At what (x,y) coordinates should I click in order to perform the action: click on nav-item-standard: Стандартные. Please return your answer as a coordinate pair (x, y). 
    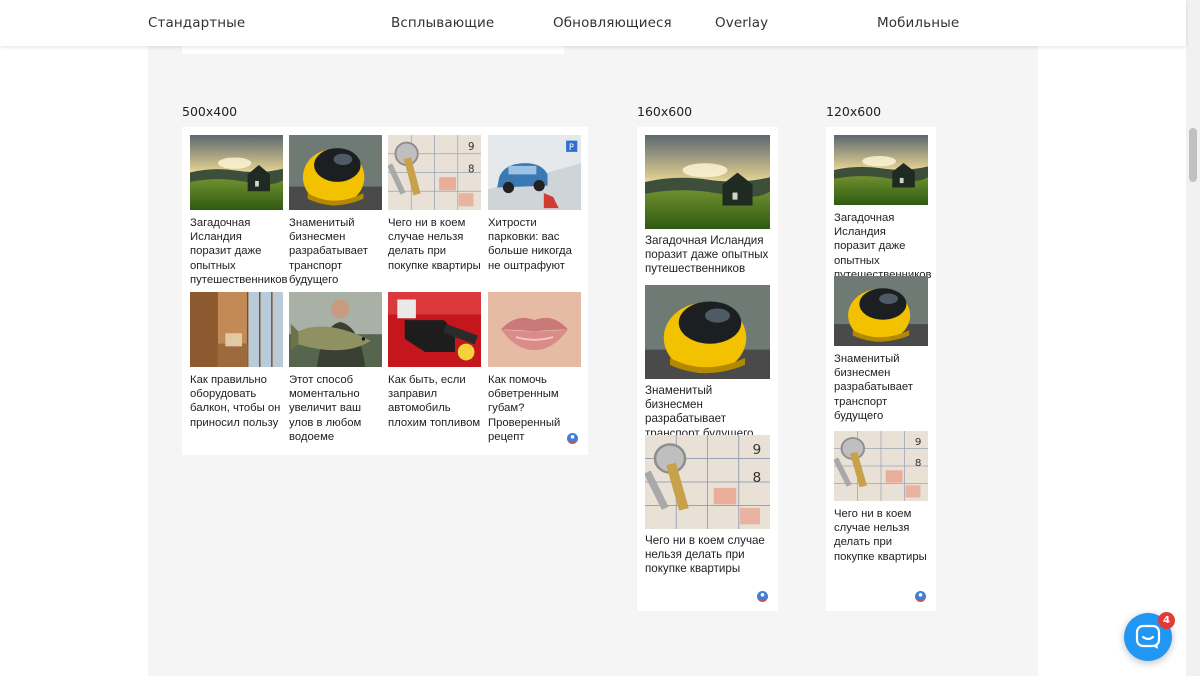
    Looking at the image, I should click on (196, 23).